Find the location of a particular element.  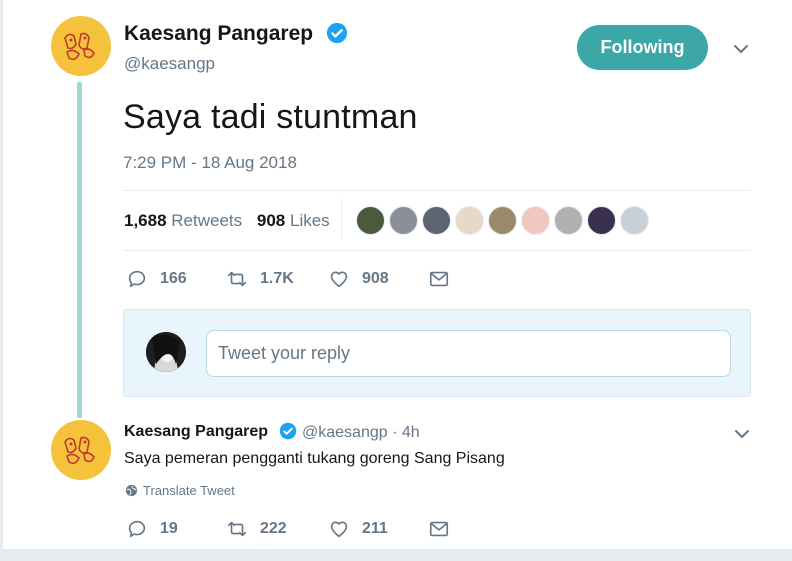

tweet-stats: 1,688 Retweets 908 Likes is located at coordinates (227, 221).